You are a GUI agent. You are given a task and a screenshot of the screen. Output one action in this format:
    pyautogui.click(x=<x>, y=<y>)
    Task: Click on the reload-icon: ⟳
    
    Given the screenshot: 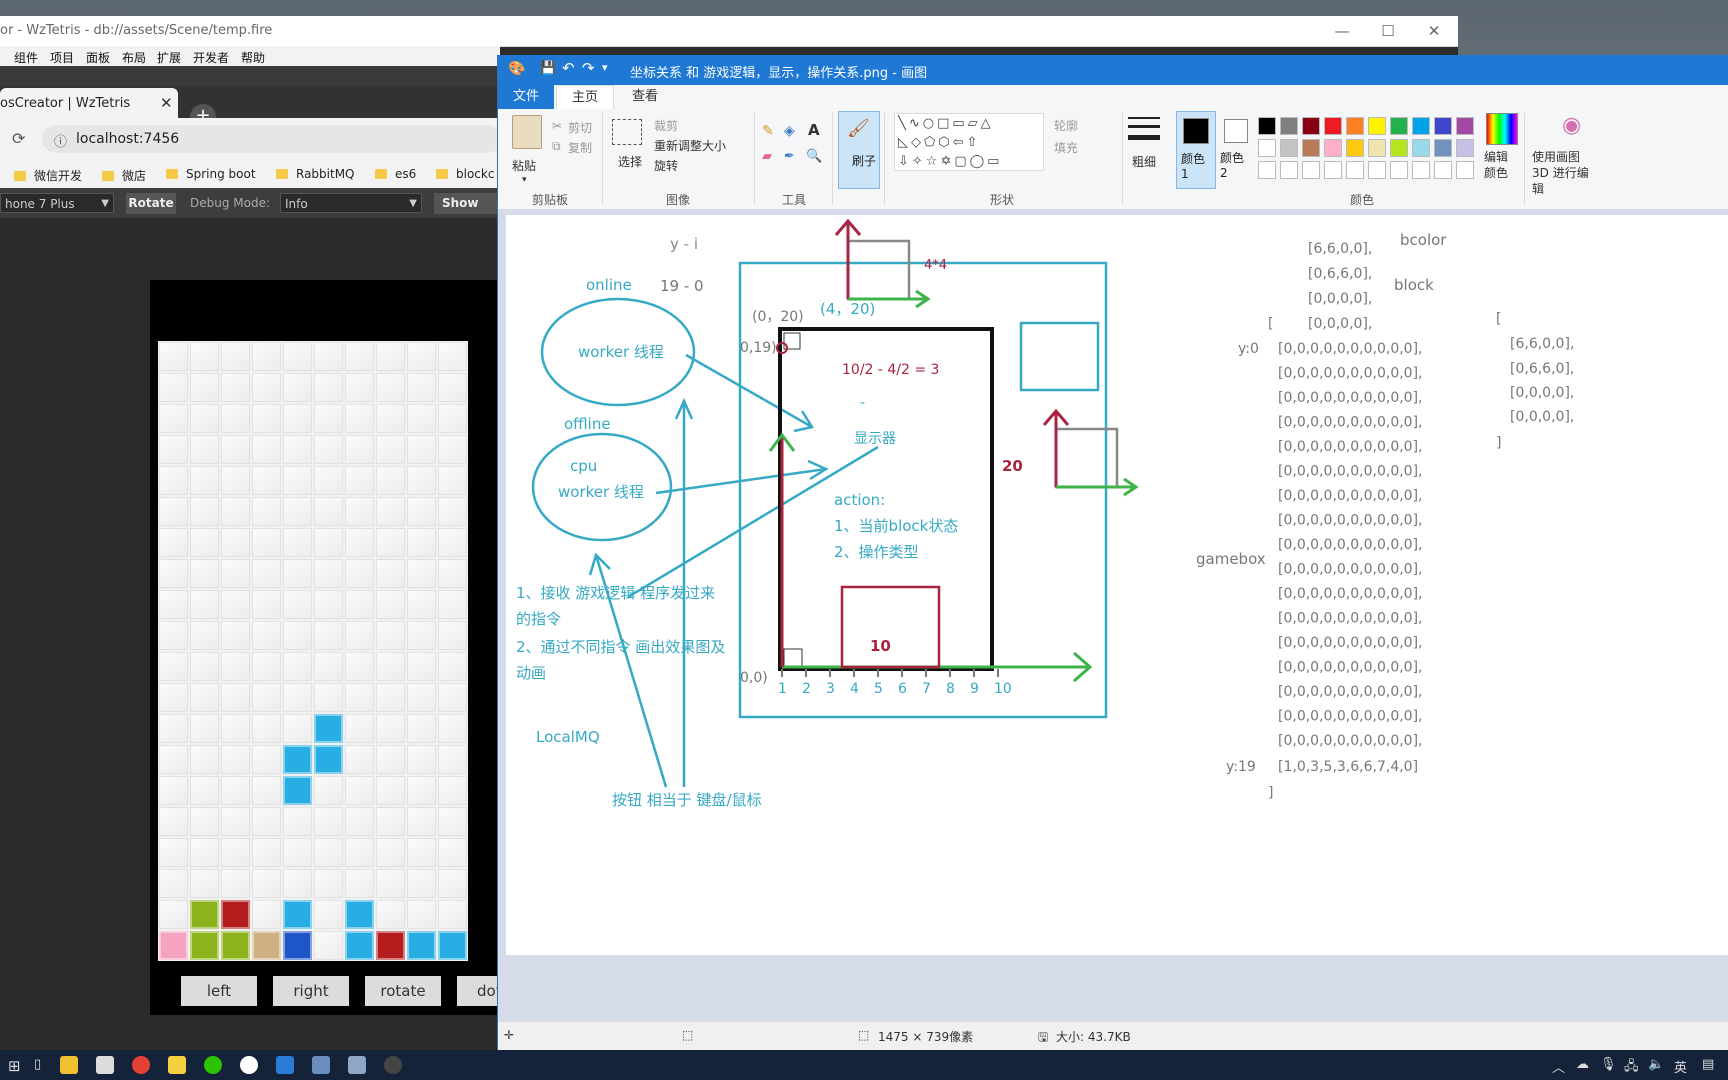 What is the action you would take?
    pyautogui.click(x=18, y=138)
    